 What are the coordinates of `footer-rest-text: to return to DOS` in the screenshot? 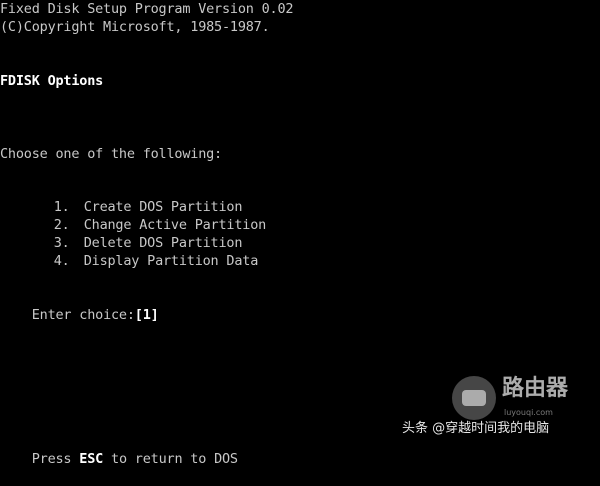 It's located at (170, 459).